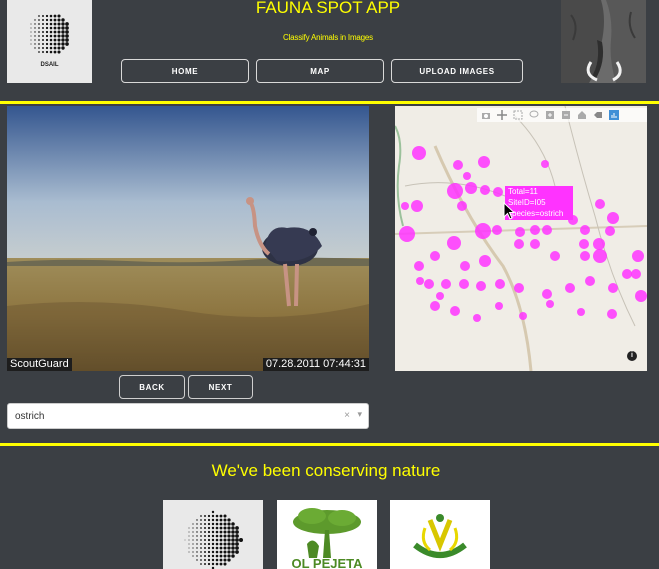 The width and height of the screenshot is (659, 569). Describe the element at coordinates (632, 356) in the screenshot. I see `map-info-icon: i` at that location.